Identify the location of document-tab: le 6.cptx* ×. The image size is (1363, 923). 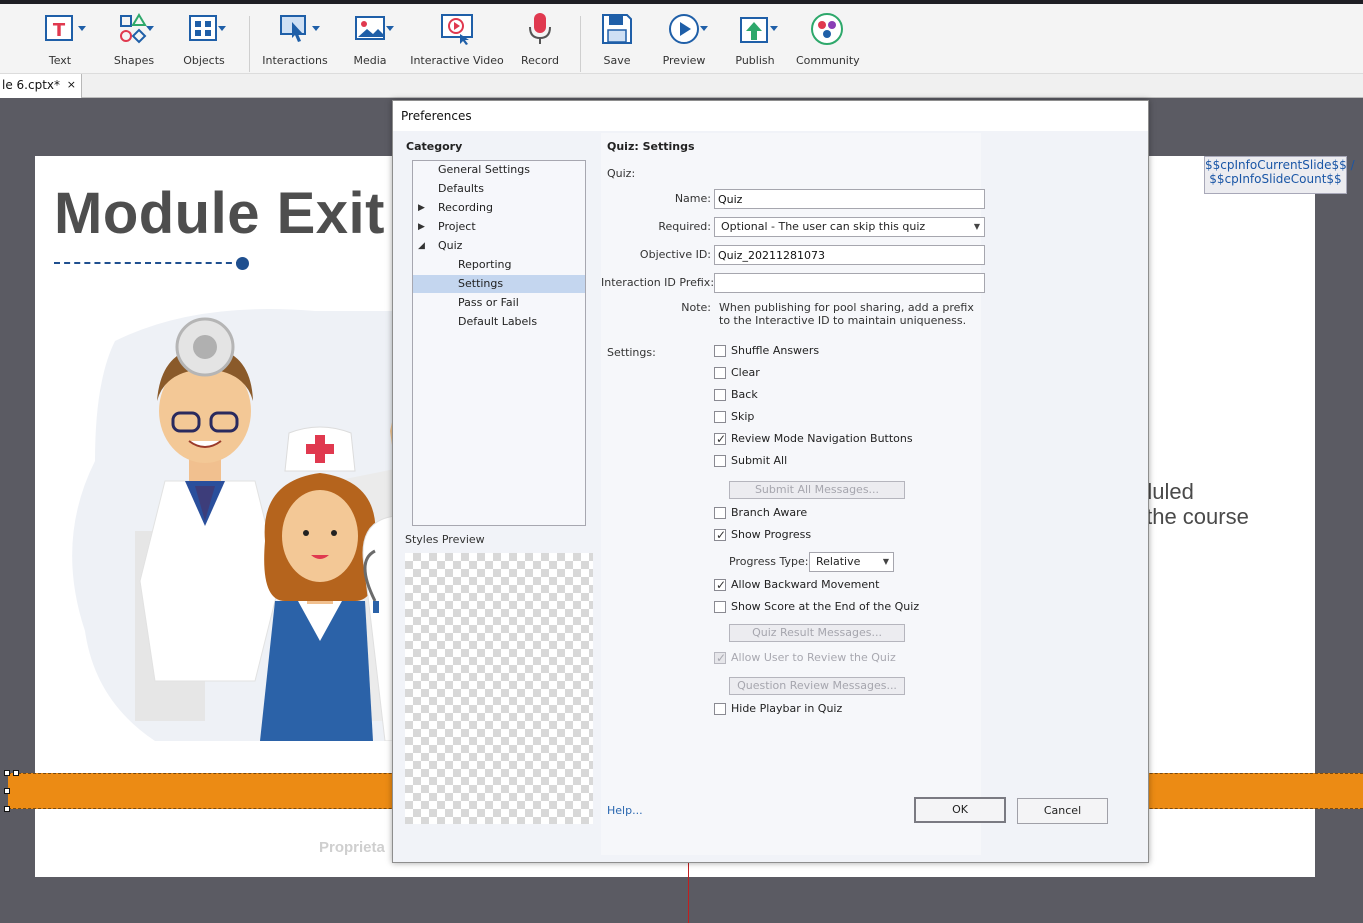
(41, 86).